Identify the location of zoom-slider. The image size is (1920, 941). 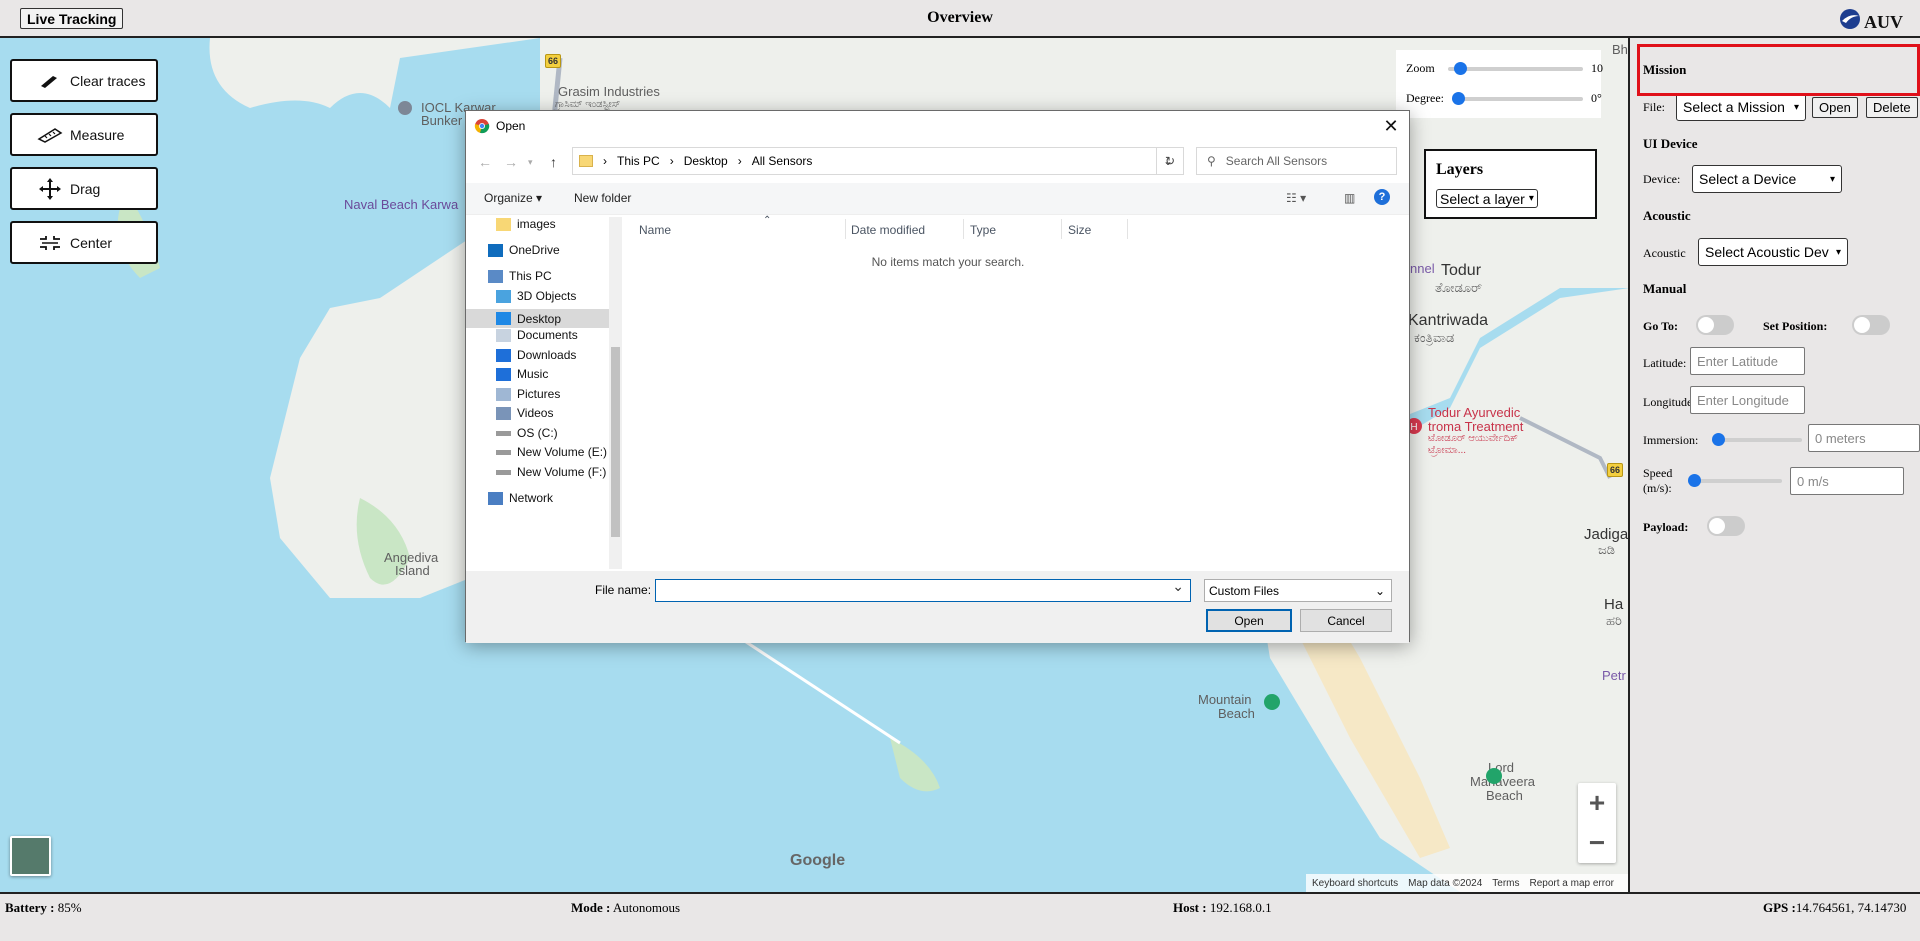
(1515, 68).